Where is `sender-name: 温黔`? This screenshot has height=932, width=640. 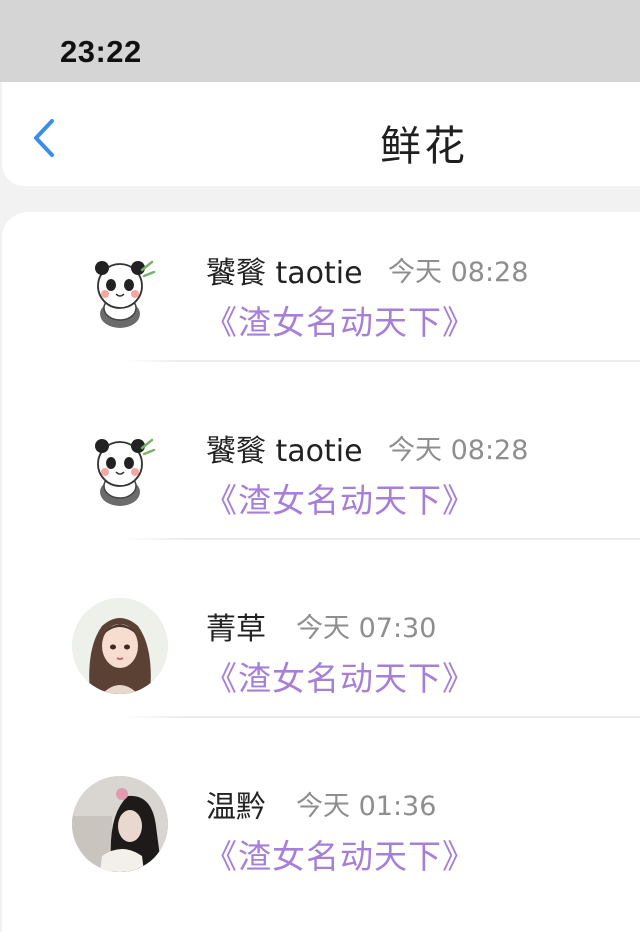
sender-name: 温黔 is located at coordinates (236, 807).